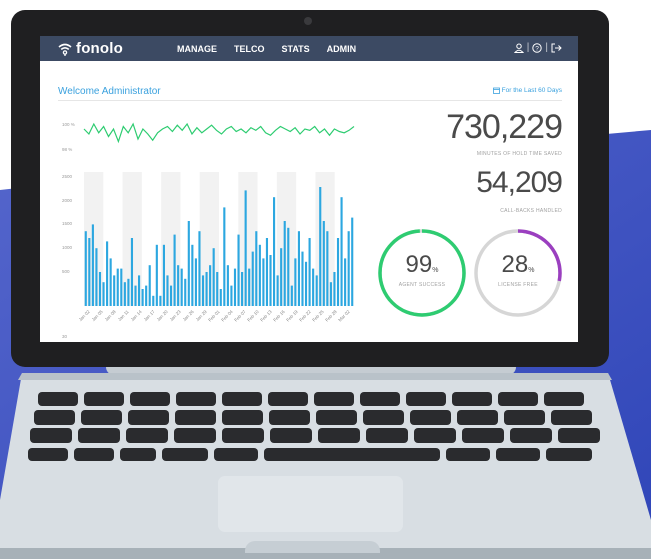 This screenshot has width=651, height=559. I want to click on laptop-lid-notch, so click(312, 547).